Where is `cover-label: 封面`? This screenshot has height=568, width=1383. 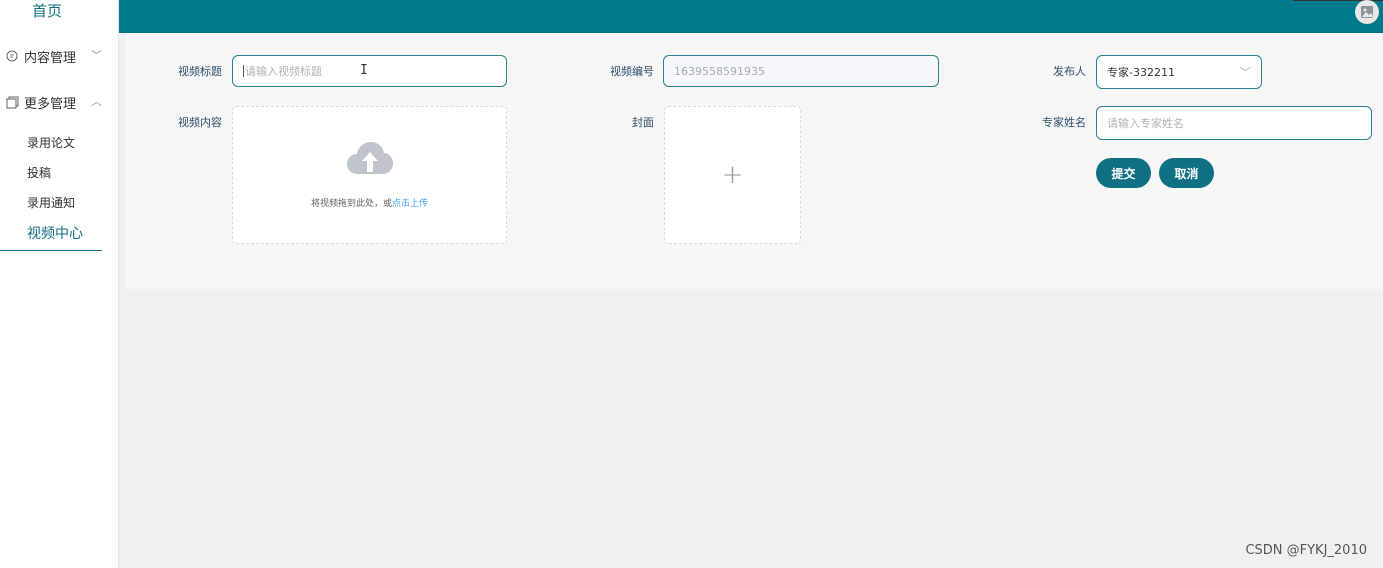
cover-label: 封面 is located at coordinates (643, 122).